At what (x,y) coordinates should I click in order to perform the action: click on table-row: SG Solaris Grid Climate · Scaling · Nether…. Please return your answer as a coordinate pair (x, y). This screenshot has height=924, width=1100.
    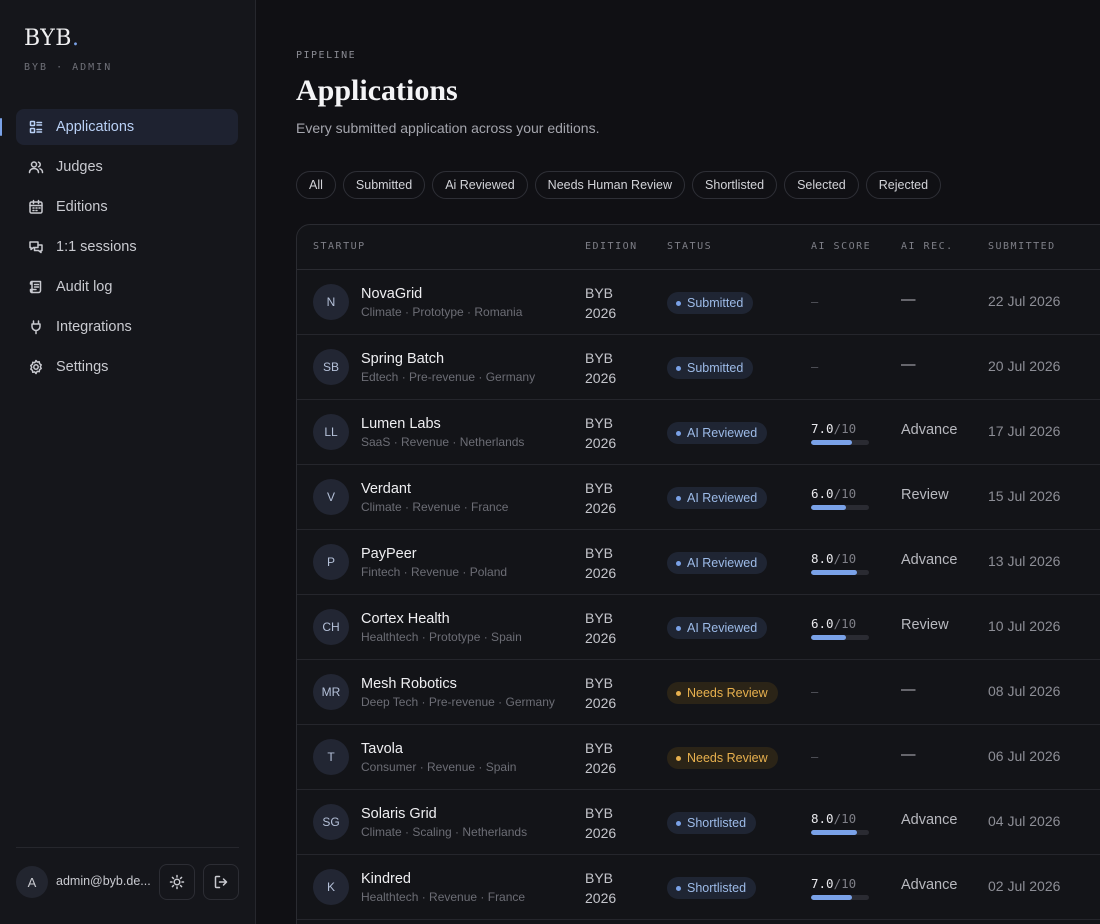
    Looking at the image, I should click on (698, 822).